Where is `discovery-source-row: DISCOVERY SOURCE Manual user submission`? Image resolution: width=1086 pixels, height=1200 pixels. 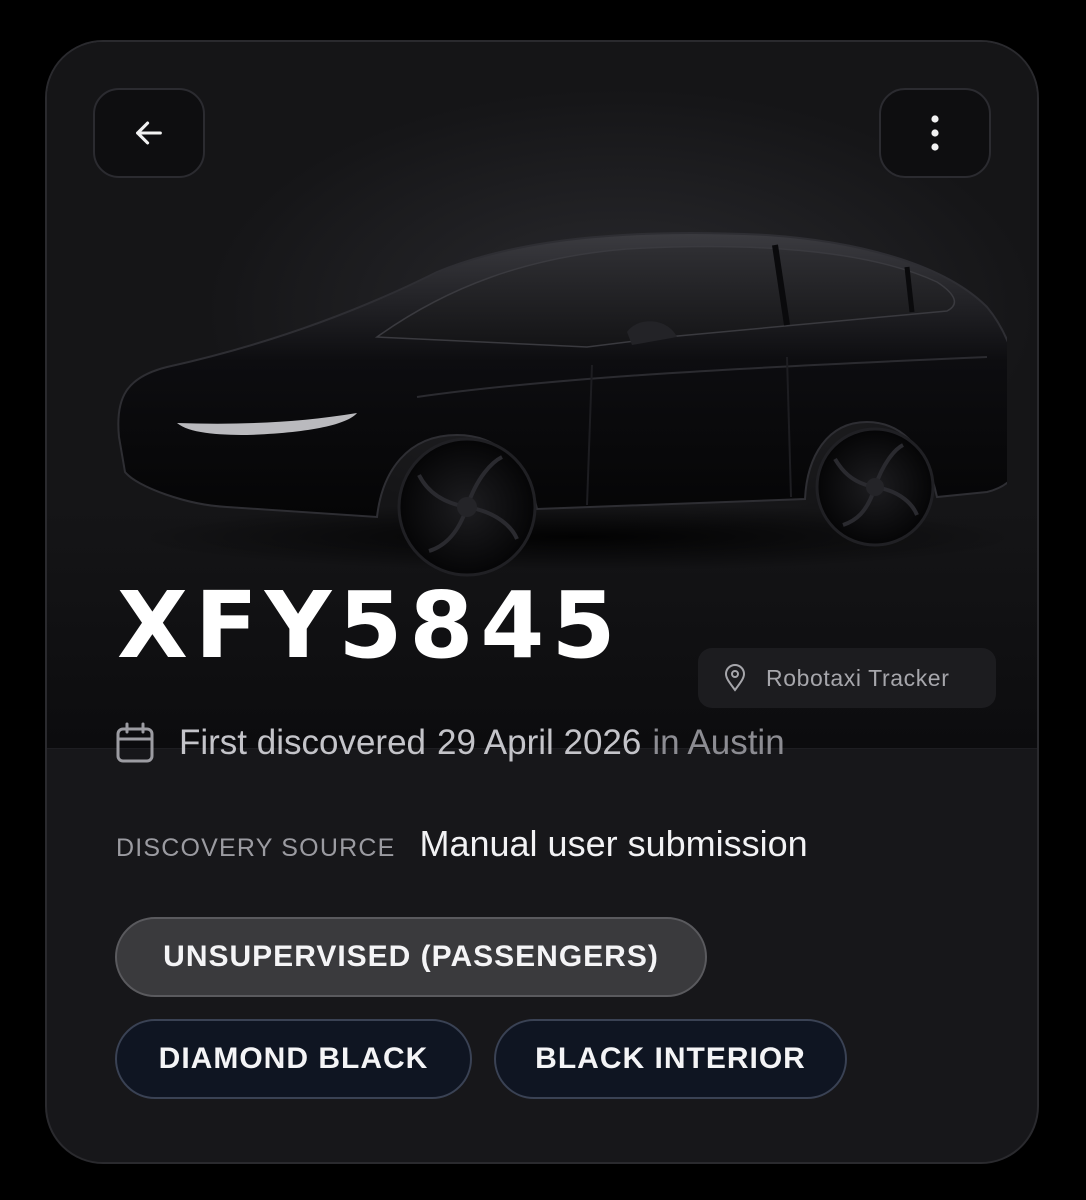 discovery-source-row: DISCOVERY SOURCE Manual user submission is located at coordinates (462, 844).